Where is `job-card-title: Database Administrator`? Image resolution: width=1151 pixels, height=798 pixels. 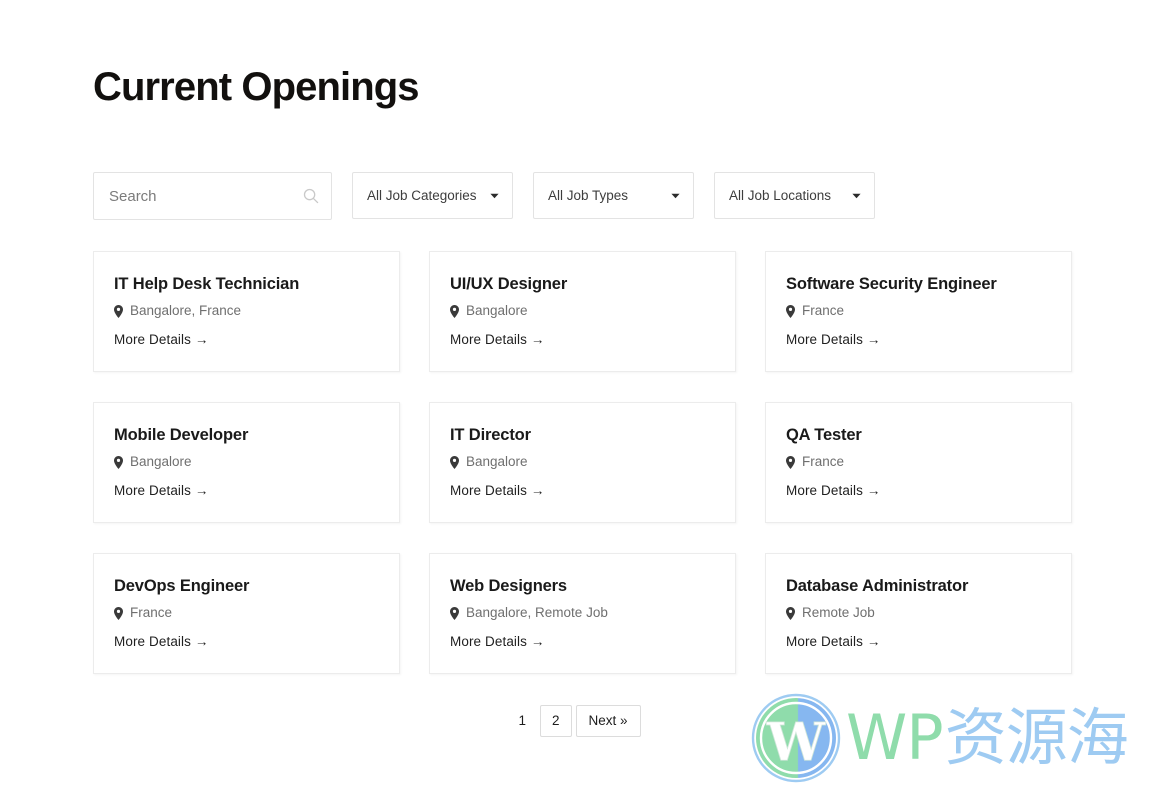 job-card-title: Database Administrator is located at coordinates (877, 586).